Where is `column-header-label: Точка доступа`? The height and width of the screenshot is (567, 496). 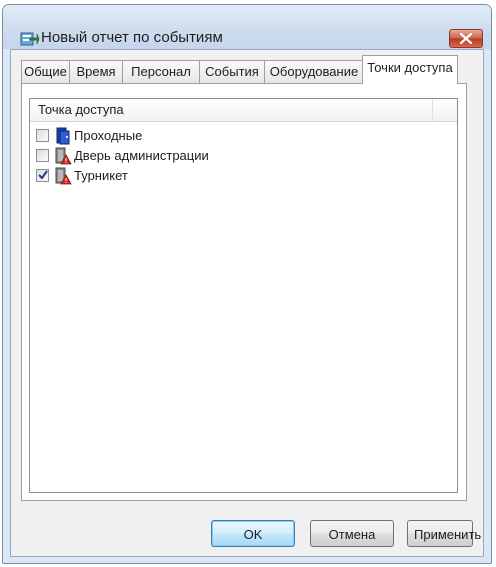 column-header-label: Точка доступа is located at coordinates (81, 109).